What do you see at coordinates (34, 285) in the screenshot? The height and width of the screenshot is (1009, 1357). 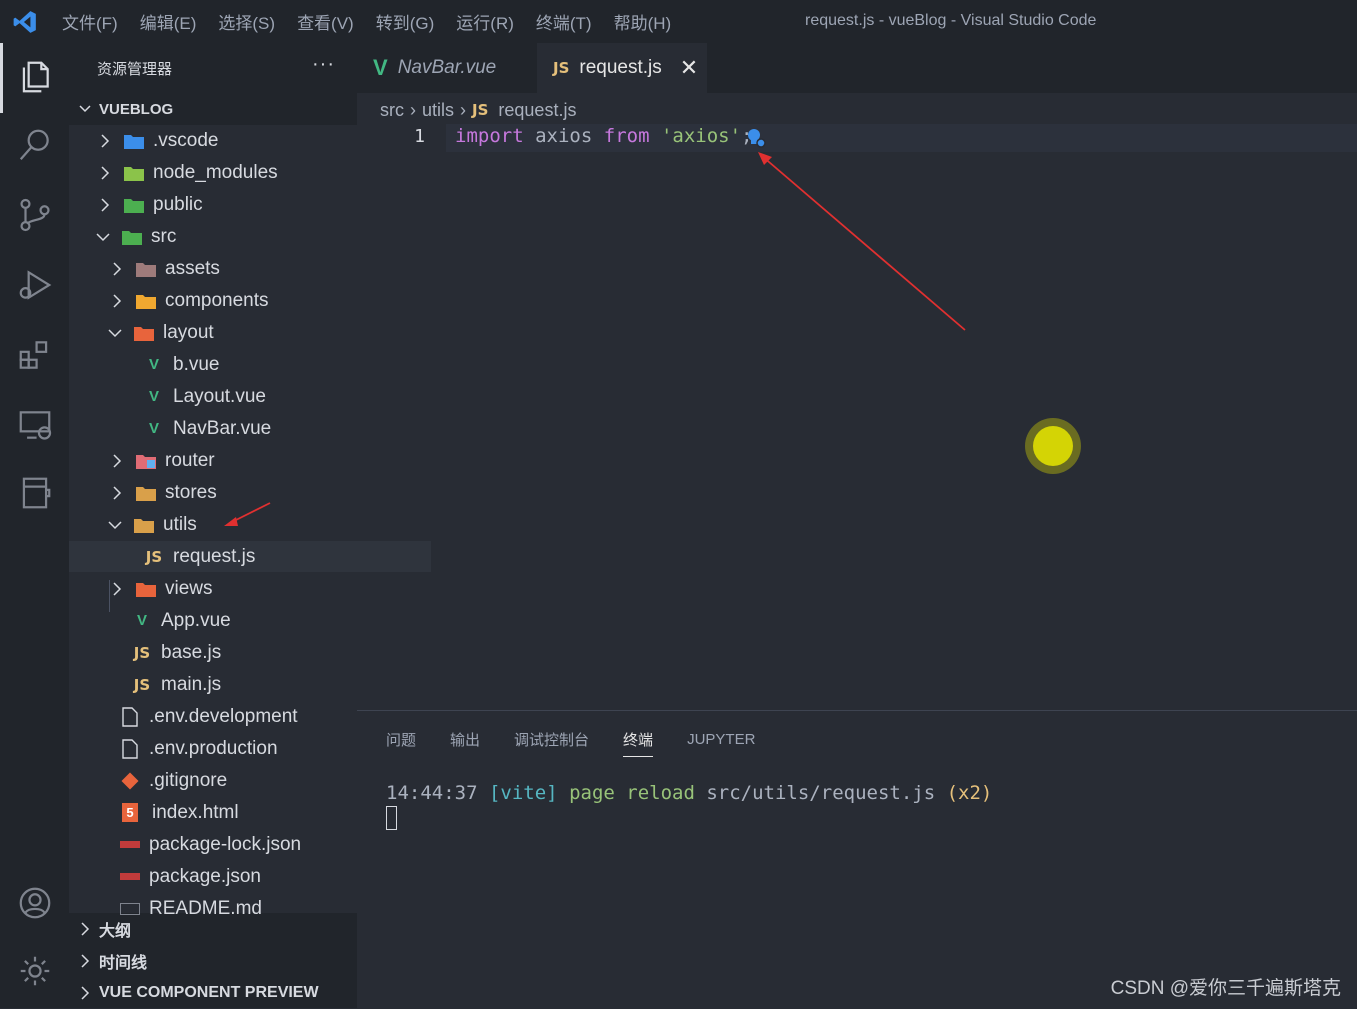 I see `run-debug-icon` at bounding box center [34, 285].